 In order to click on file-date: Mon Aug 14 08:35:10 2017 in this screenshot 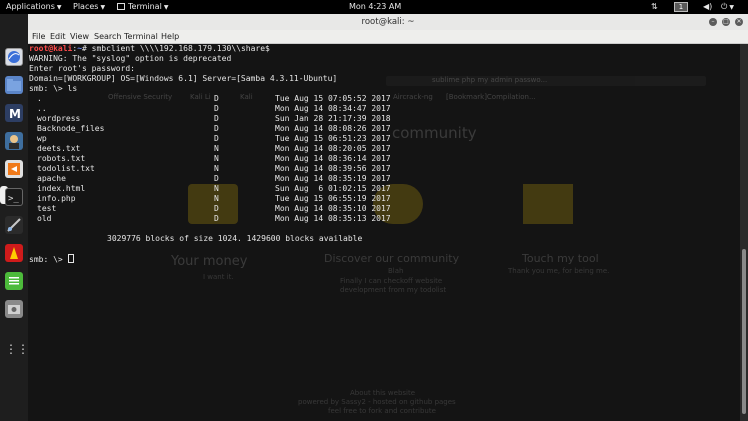, I will do `click(333, 208)`.